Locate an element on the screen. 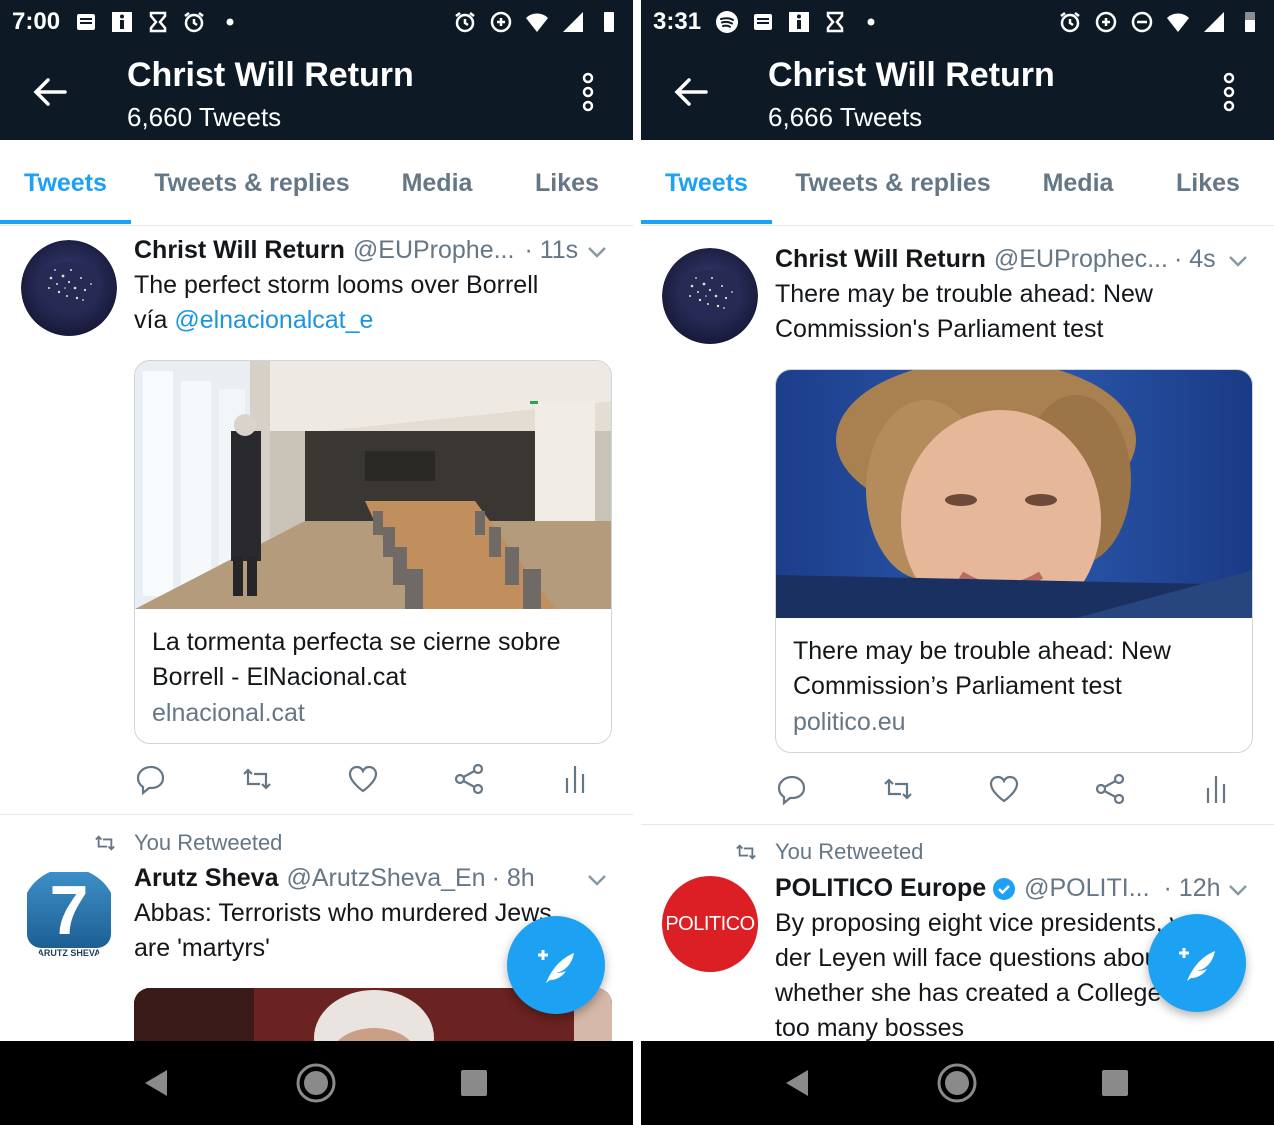  avatar: POLITICO is located at coordinates (710, 924).